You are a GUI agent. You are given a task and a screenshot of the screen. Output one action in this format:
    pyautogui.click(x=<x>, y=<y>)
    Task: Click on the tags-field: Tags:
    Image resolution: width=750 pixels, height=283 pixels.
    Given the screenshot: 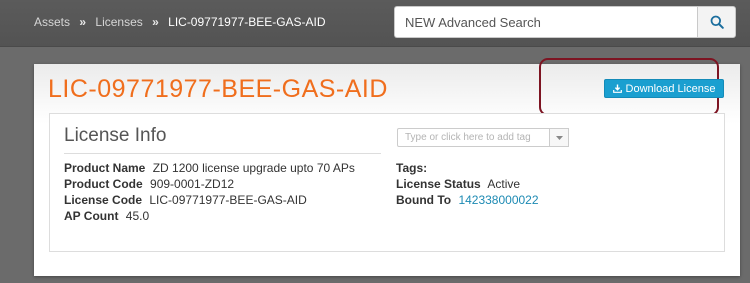 What is the action you would take?
    pyautogui.click(x=413, y=168)
    